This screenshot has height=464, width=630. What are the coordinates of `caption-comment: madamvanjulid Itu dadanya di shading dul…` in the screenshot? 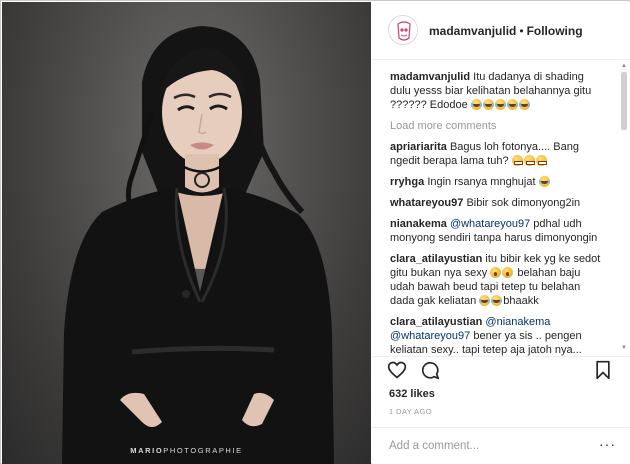 It's located at (498, 91).